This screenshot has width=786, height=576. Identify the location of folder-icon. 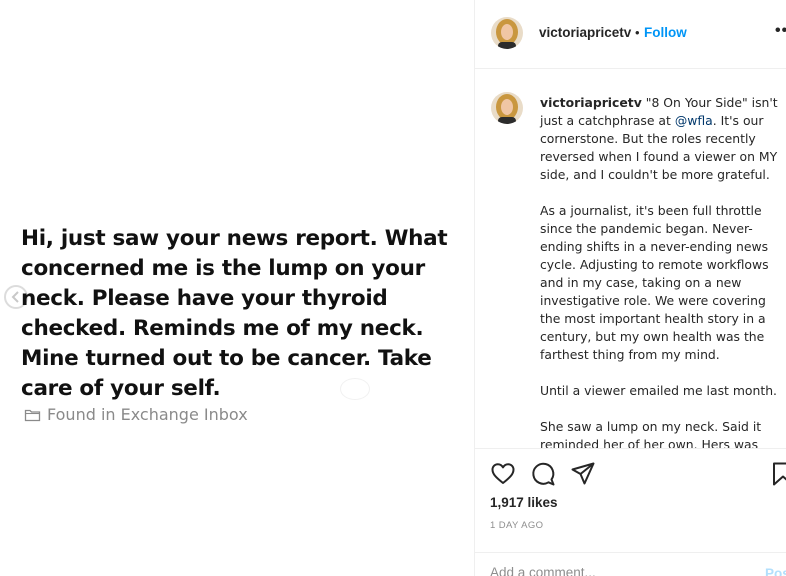
(32, 415).